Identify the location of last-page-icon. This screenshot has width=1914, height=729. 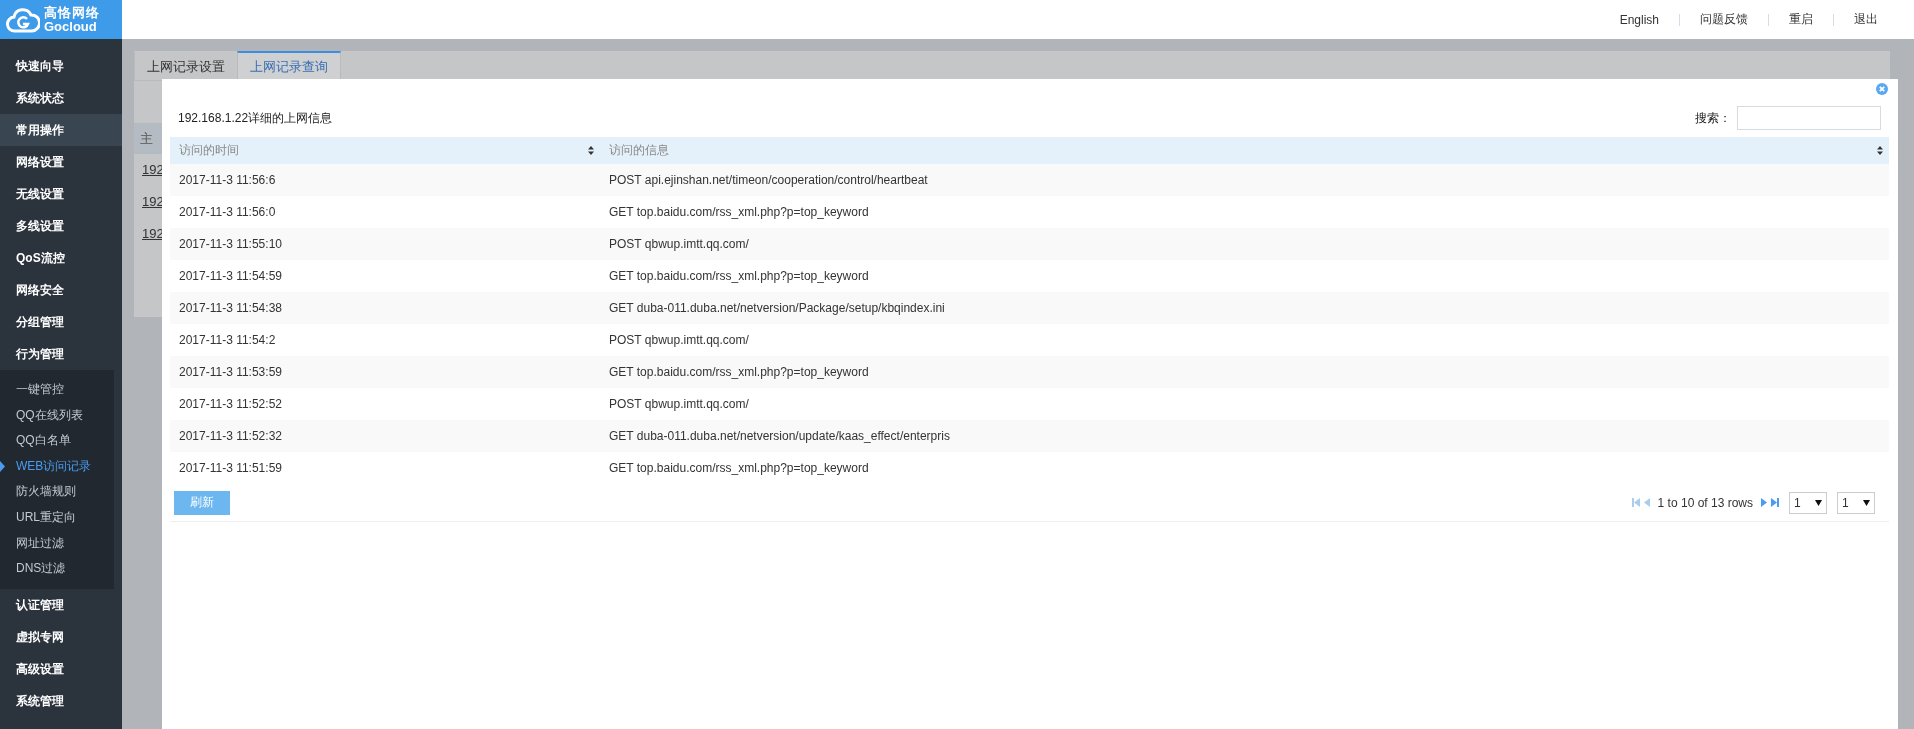
(1775, 502).